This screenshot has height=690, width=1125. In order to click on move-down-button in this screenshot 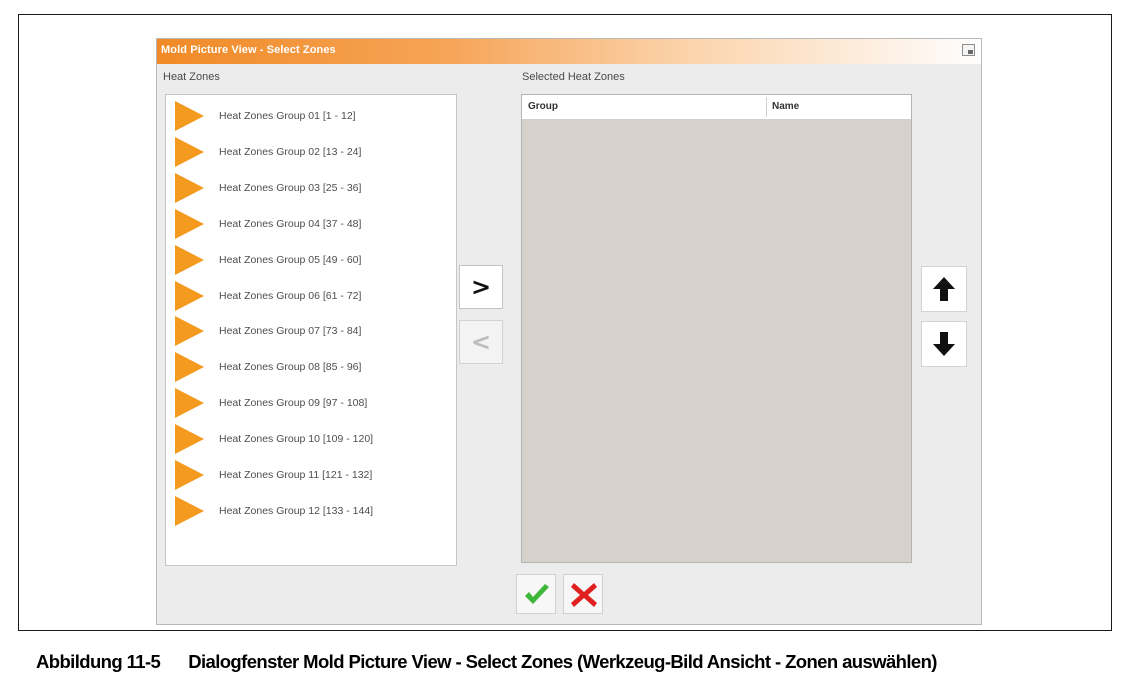, I will do `click(944, 344)`.